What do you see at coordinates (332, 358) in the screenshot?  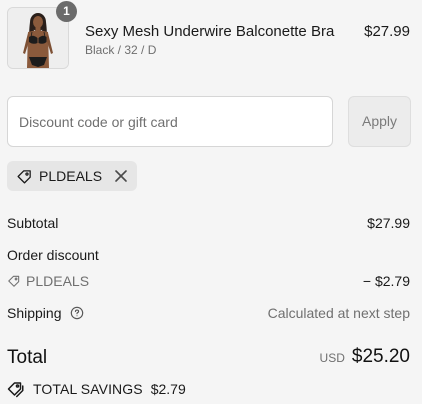 I see `total-currency: USD` at bounding box center [332, 358].